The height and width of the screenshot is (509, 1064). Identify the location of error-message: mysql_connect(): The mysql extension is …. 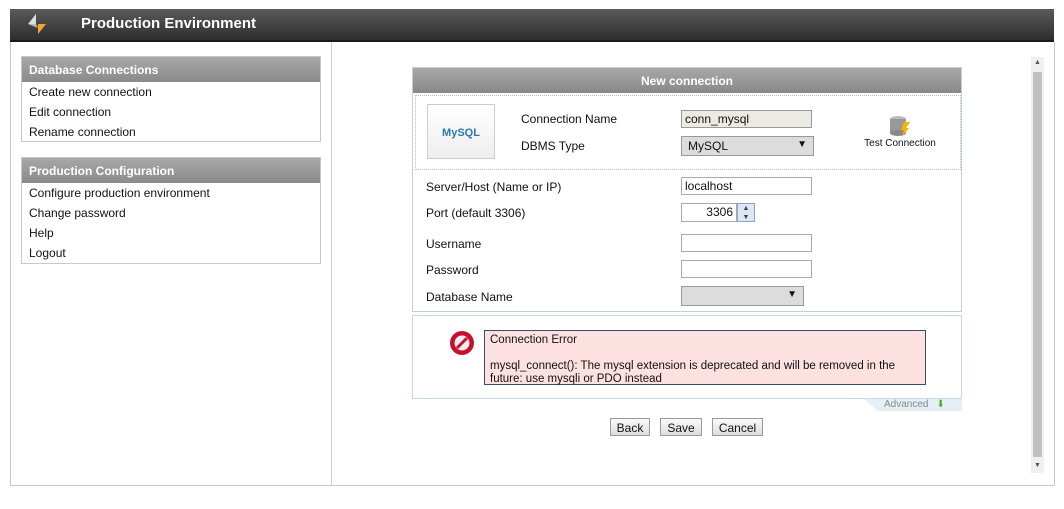
(693, 372).